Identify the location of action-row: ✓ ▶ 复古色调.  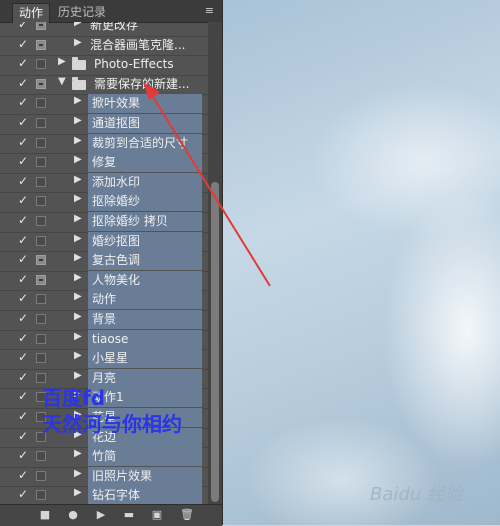
(104, 261).